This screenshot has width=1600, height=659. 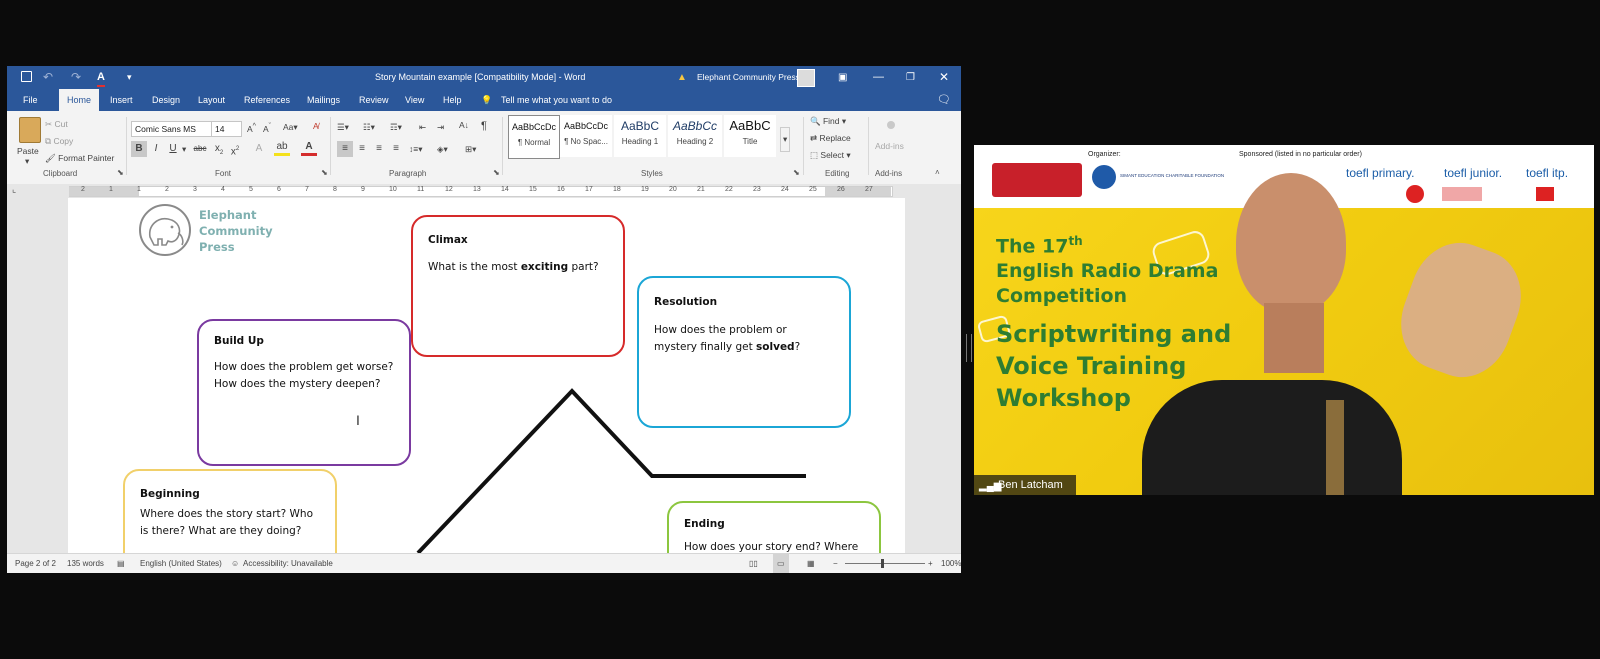 I want to click on tab-layout: Layout, so click(x=211, y=100).